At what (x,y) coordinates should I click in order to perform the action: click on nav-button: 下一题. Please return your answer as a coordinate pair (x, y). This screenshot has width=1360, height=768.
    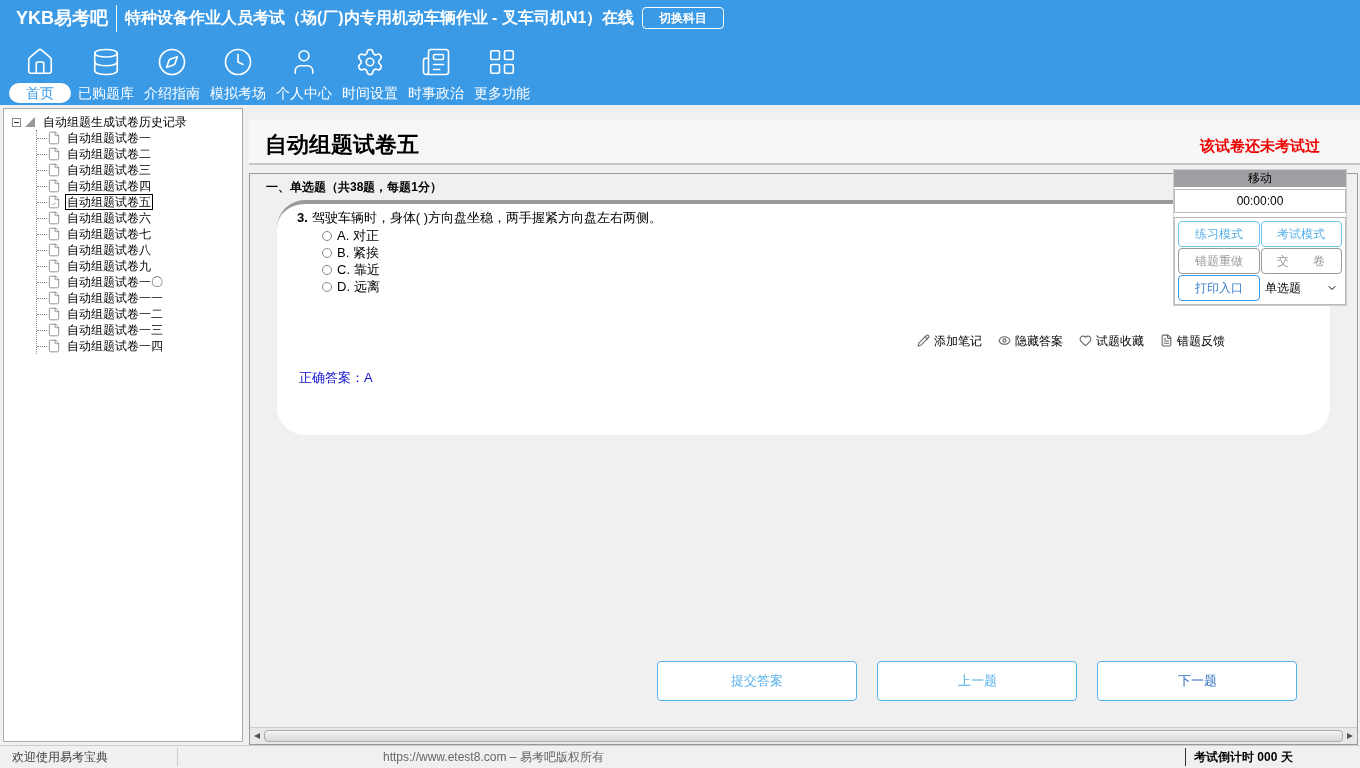
    Looking at the image, I should click on (1197, 681).